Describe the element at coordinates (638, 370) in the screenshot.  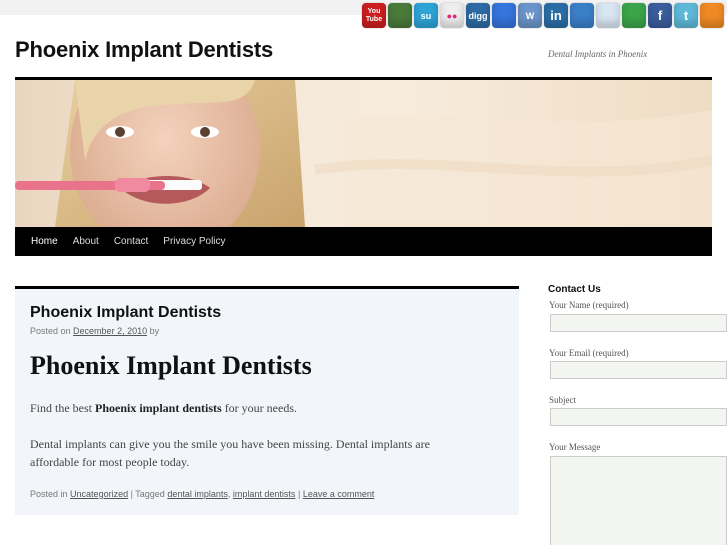
I see `email-field` at that location.